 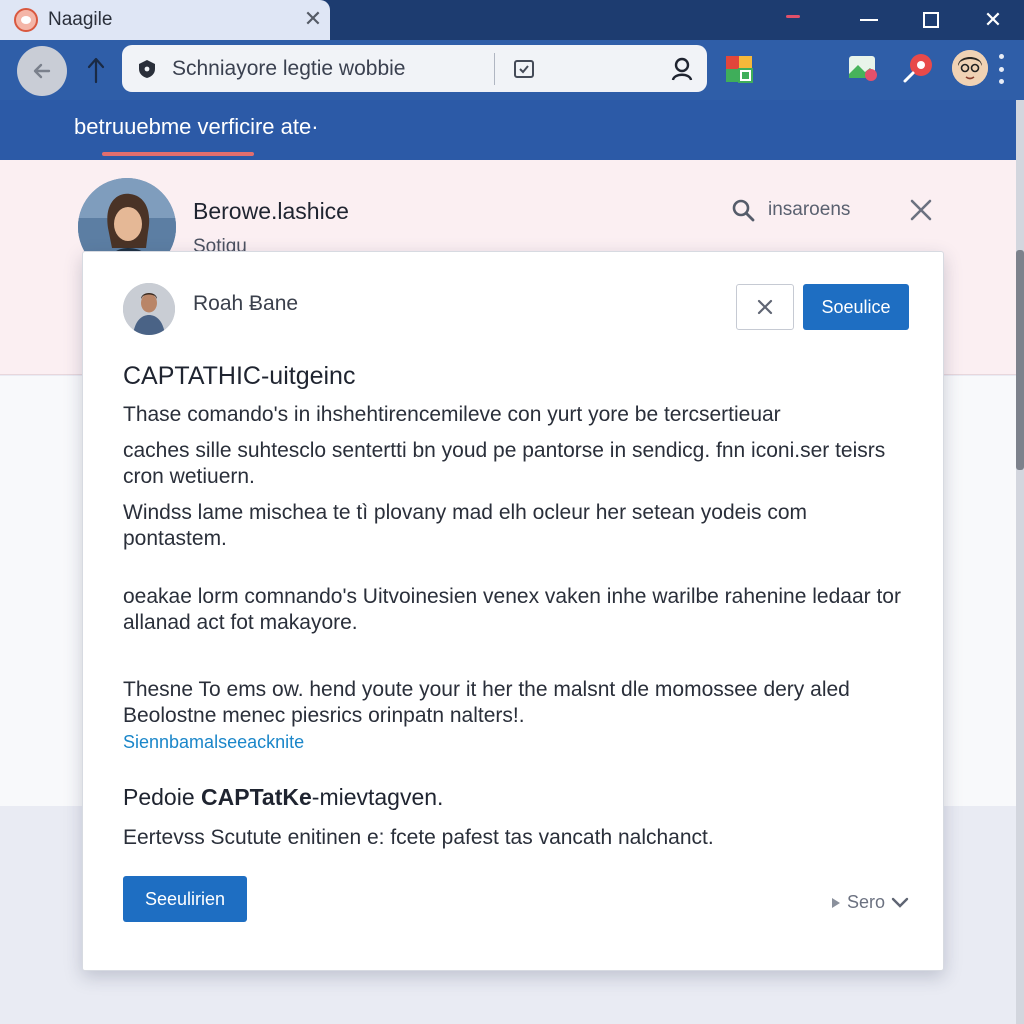 I want to click on profile-avatar, so click(x=970, y=68).